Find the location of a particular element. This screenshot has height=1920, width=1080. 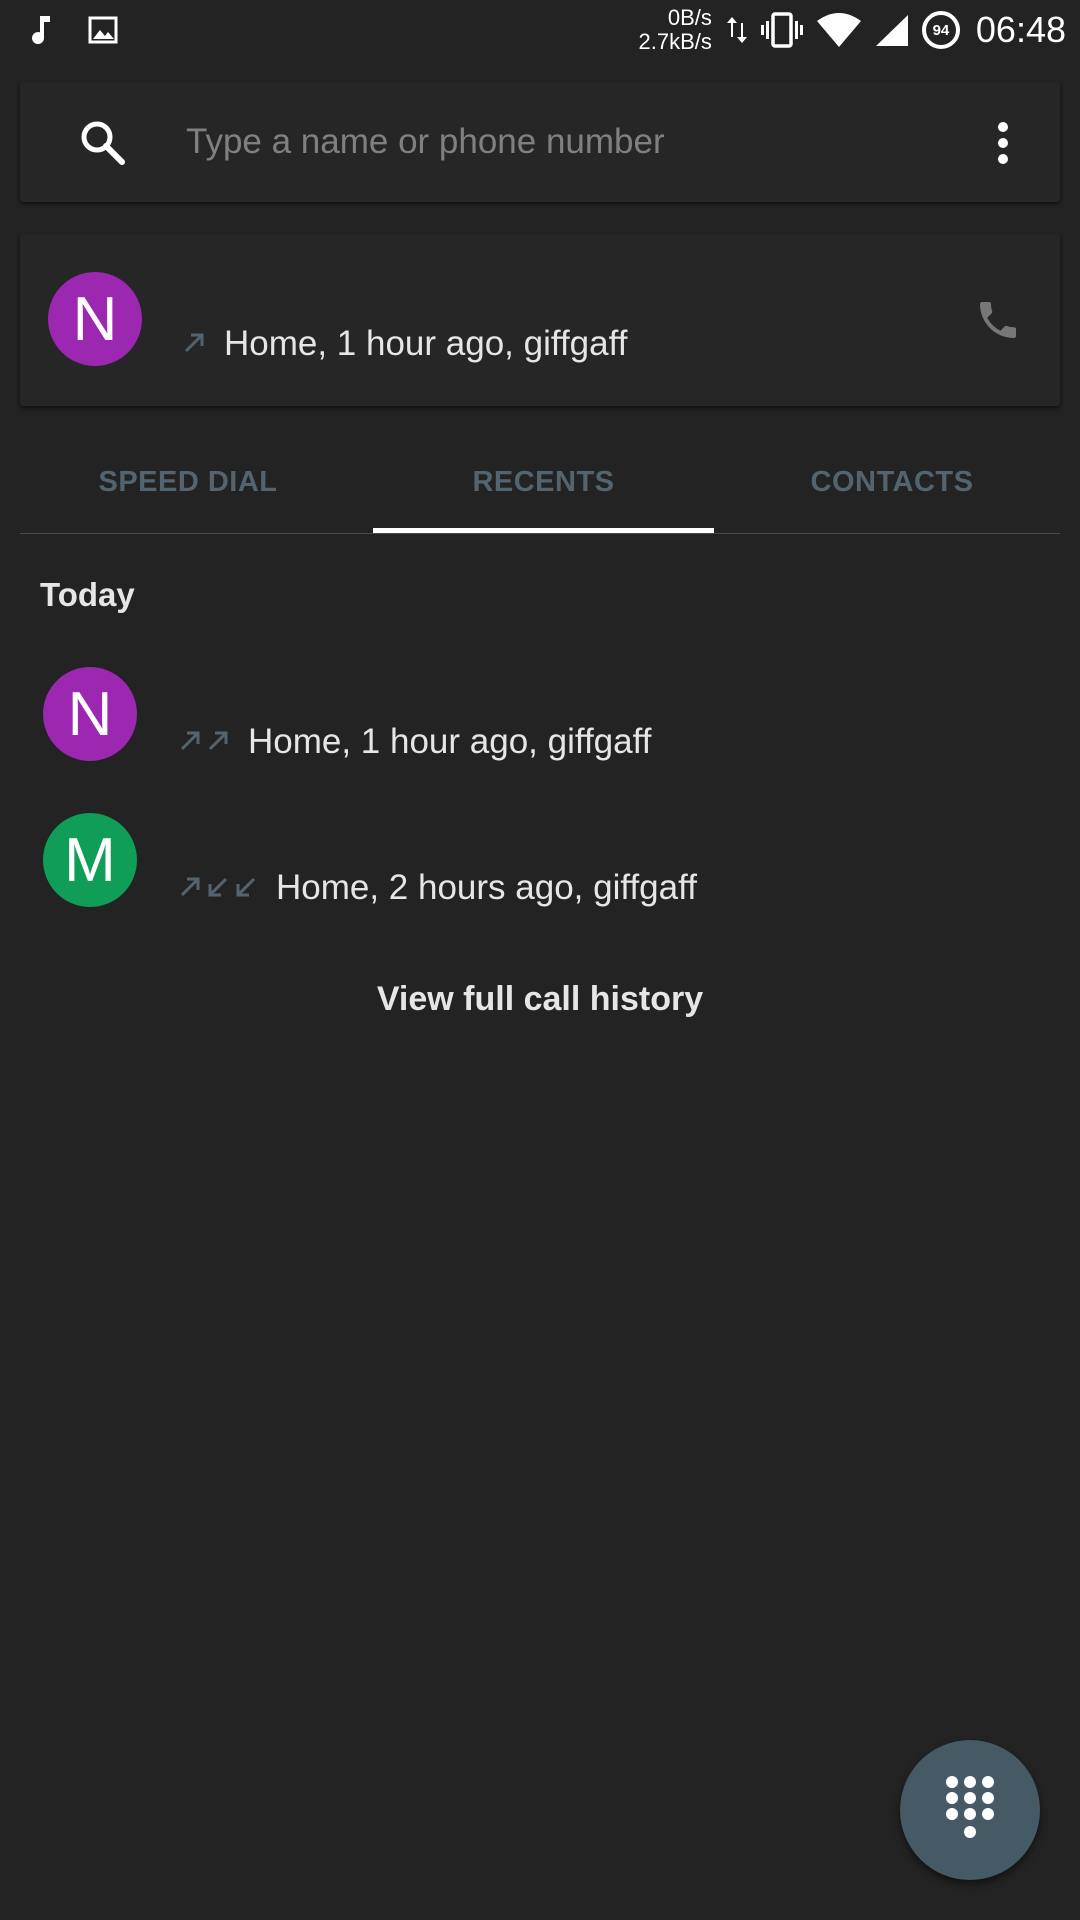

data-transfer-icon is located at coordinates (737, 30).